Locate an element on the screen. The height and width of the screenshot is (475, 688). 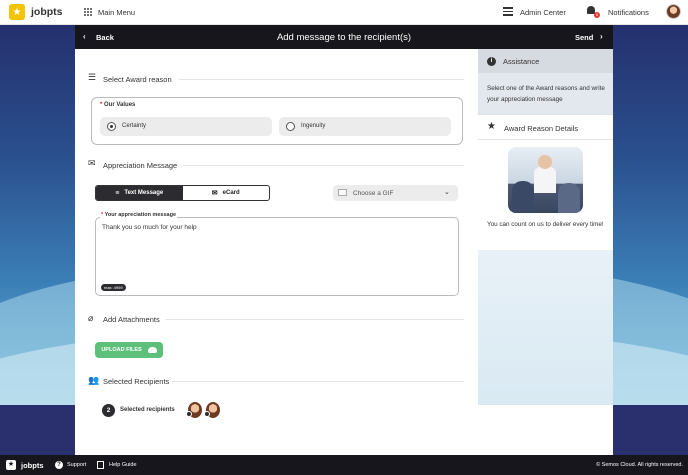
radio-label: Ingenuity is located at coordinates (313, 126).